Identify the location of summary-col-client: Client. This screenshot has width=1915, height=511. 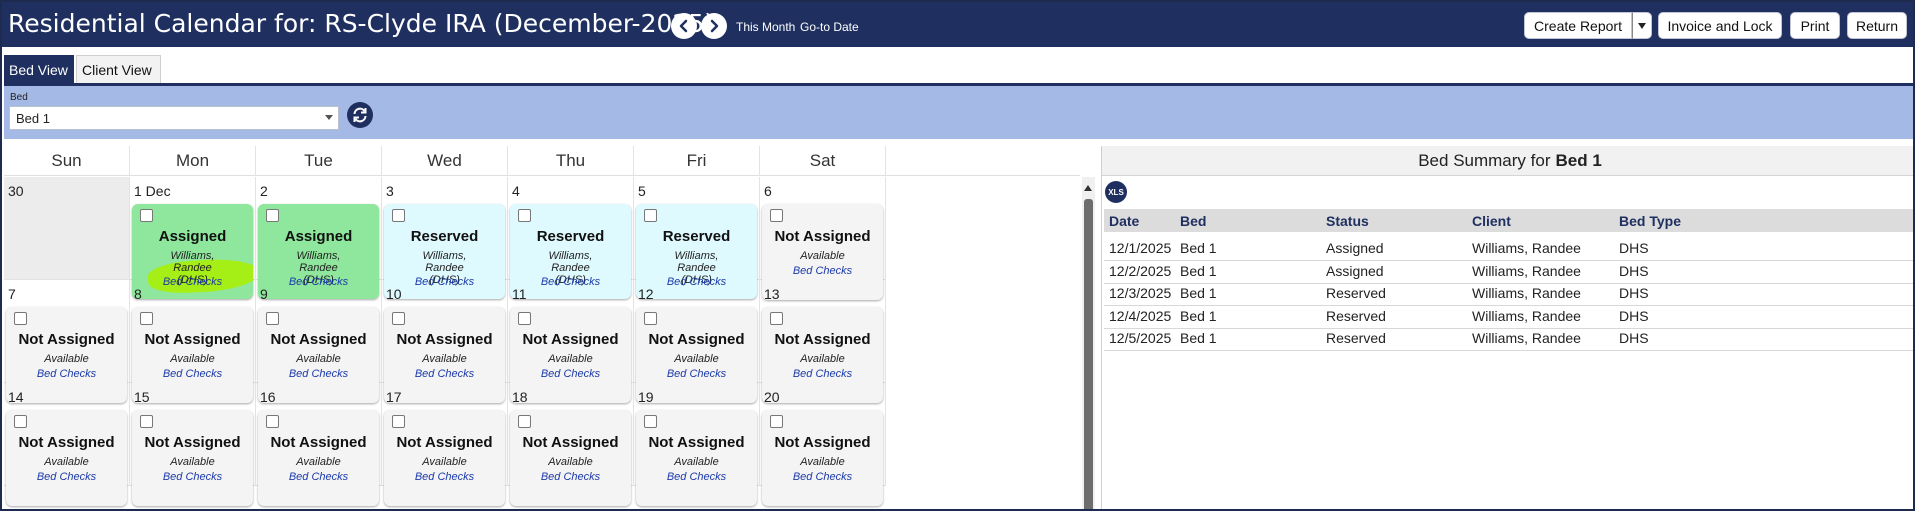
(1491, 220).